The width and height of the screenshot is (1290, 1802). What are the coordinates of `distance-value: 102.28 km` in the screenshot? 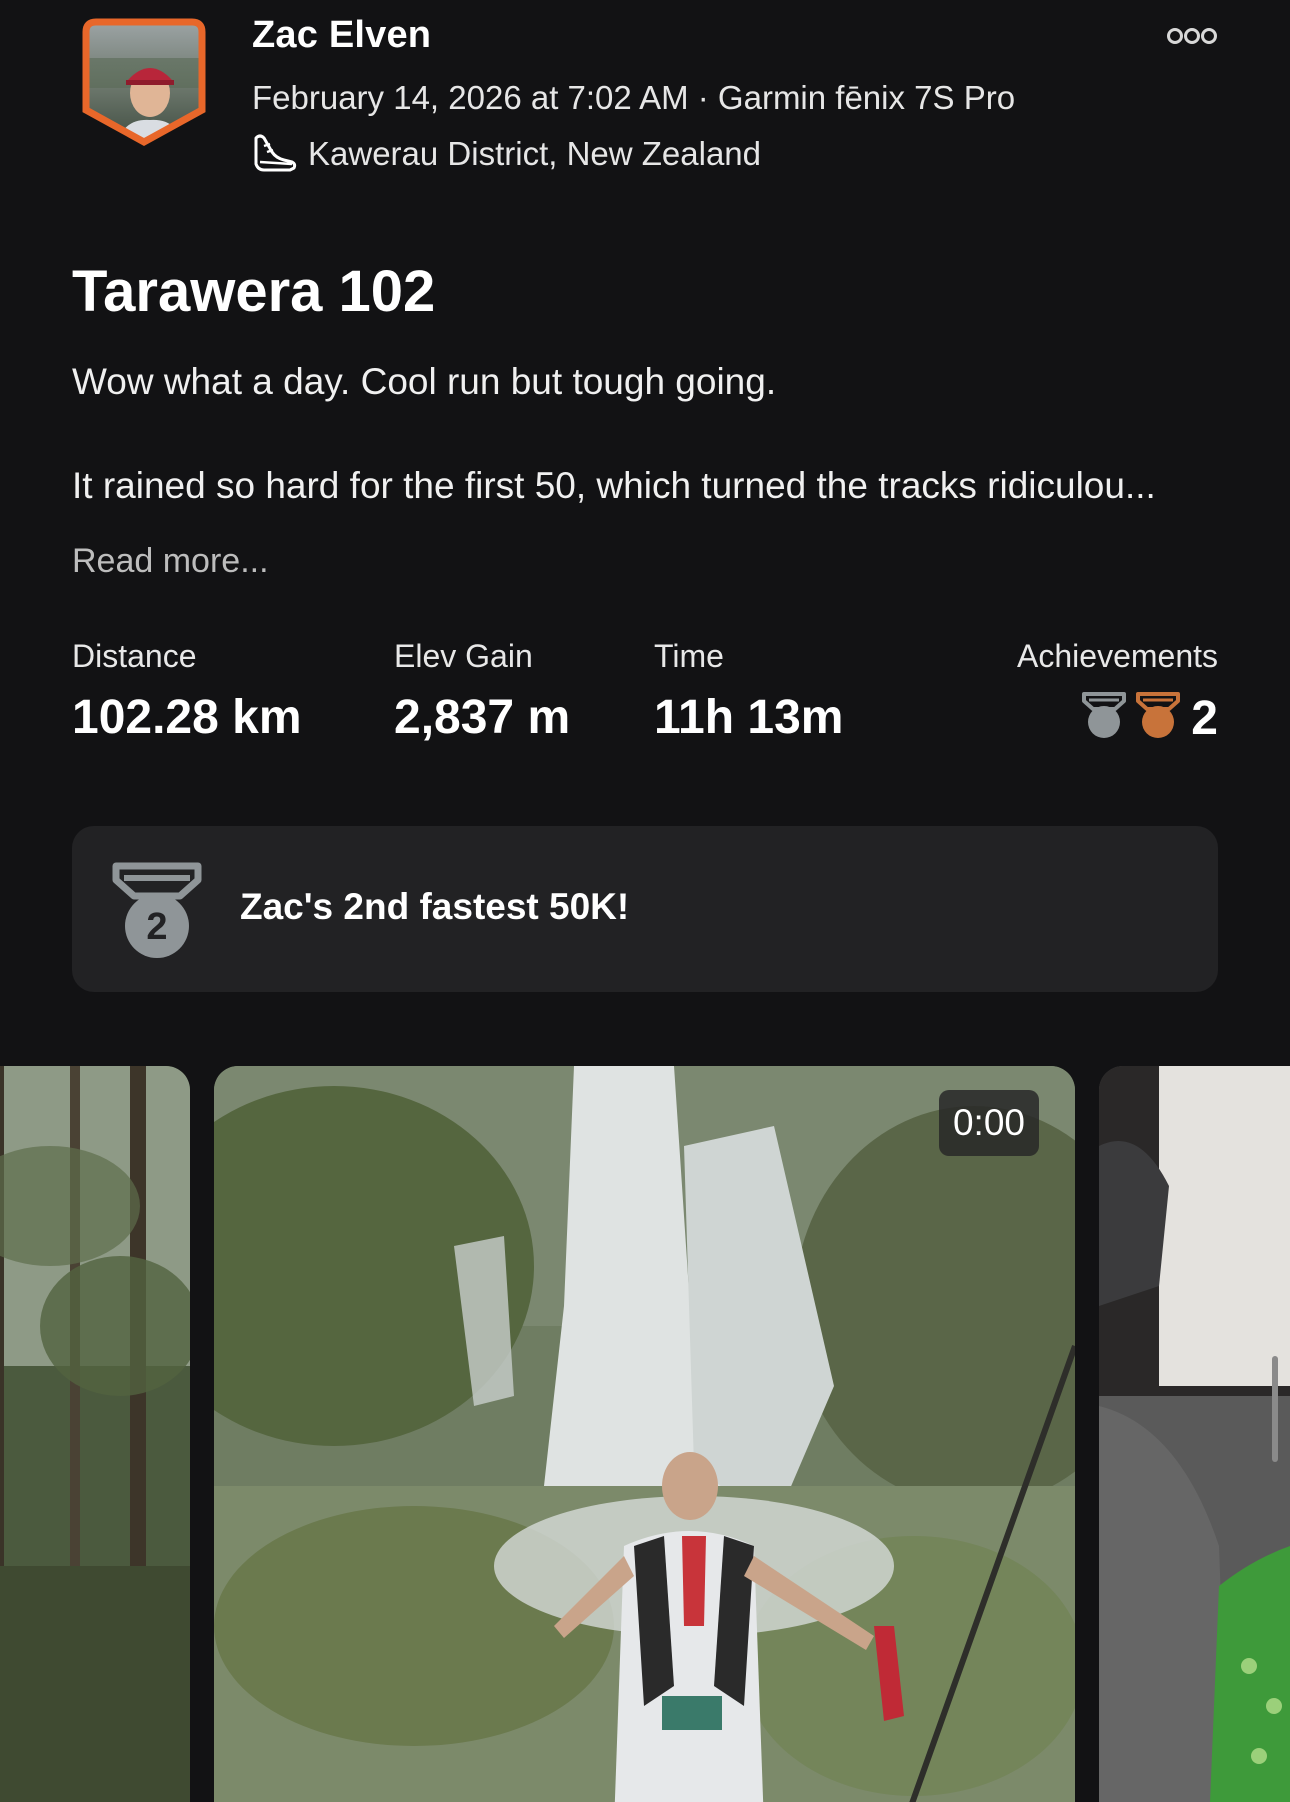 It's located at (187, 717).